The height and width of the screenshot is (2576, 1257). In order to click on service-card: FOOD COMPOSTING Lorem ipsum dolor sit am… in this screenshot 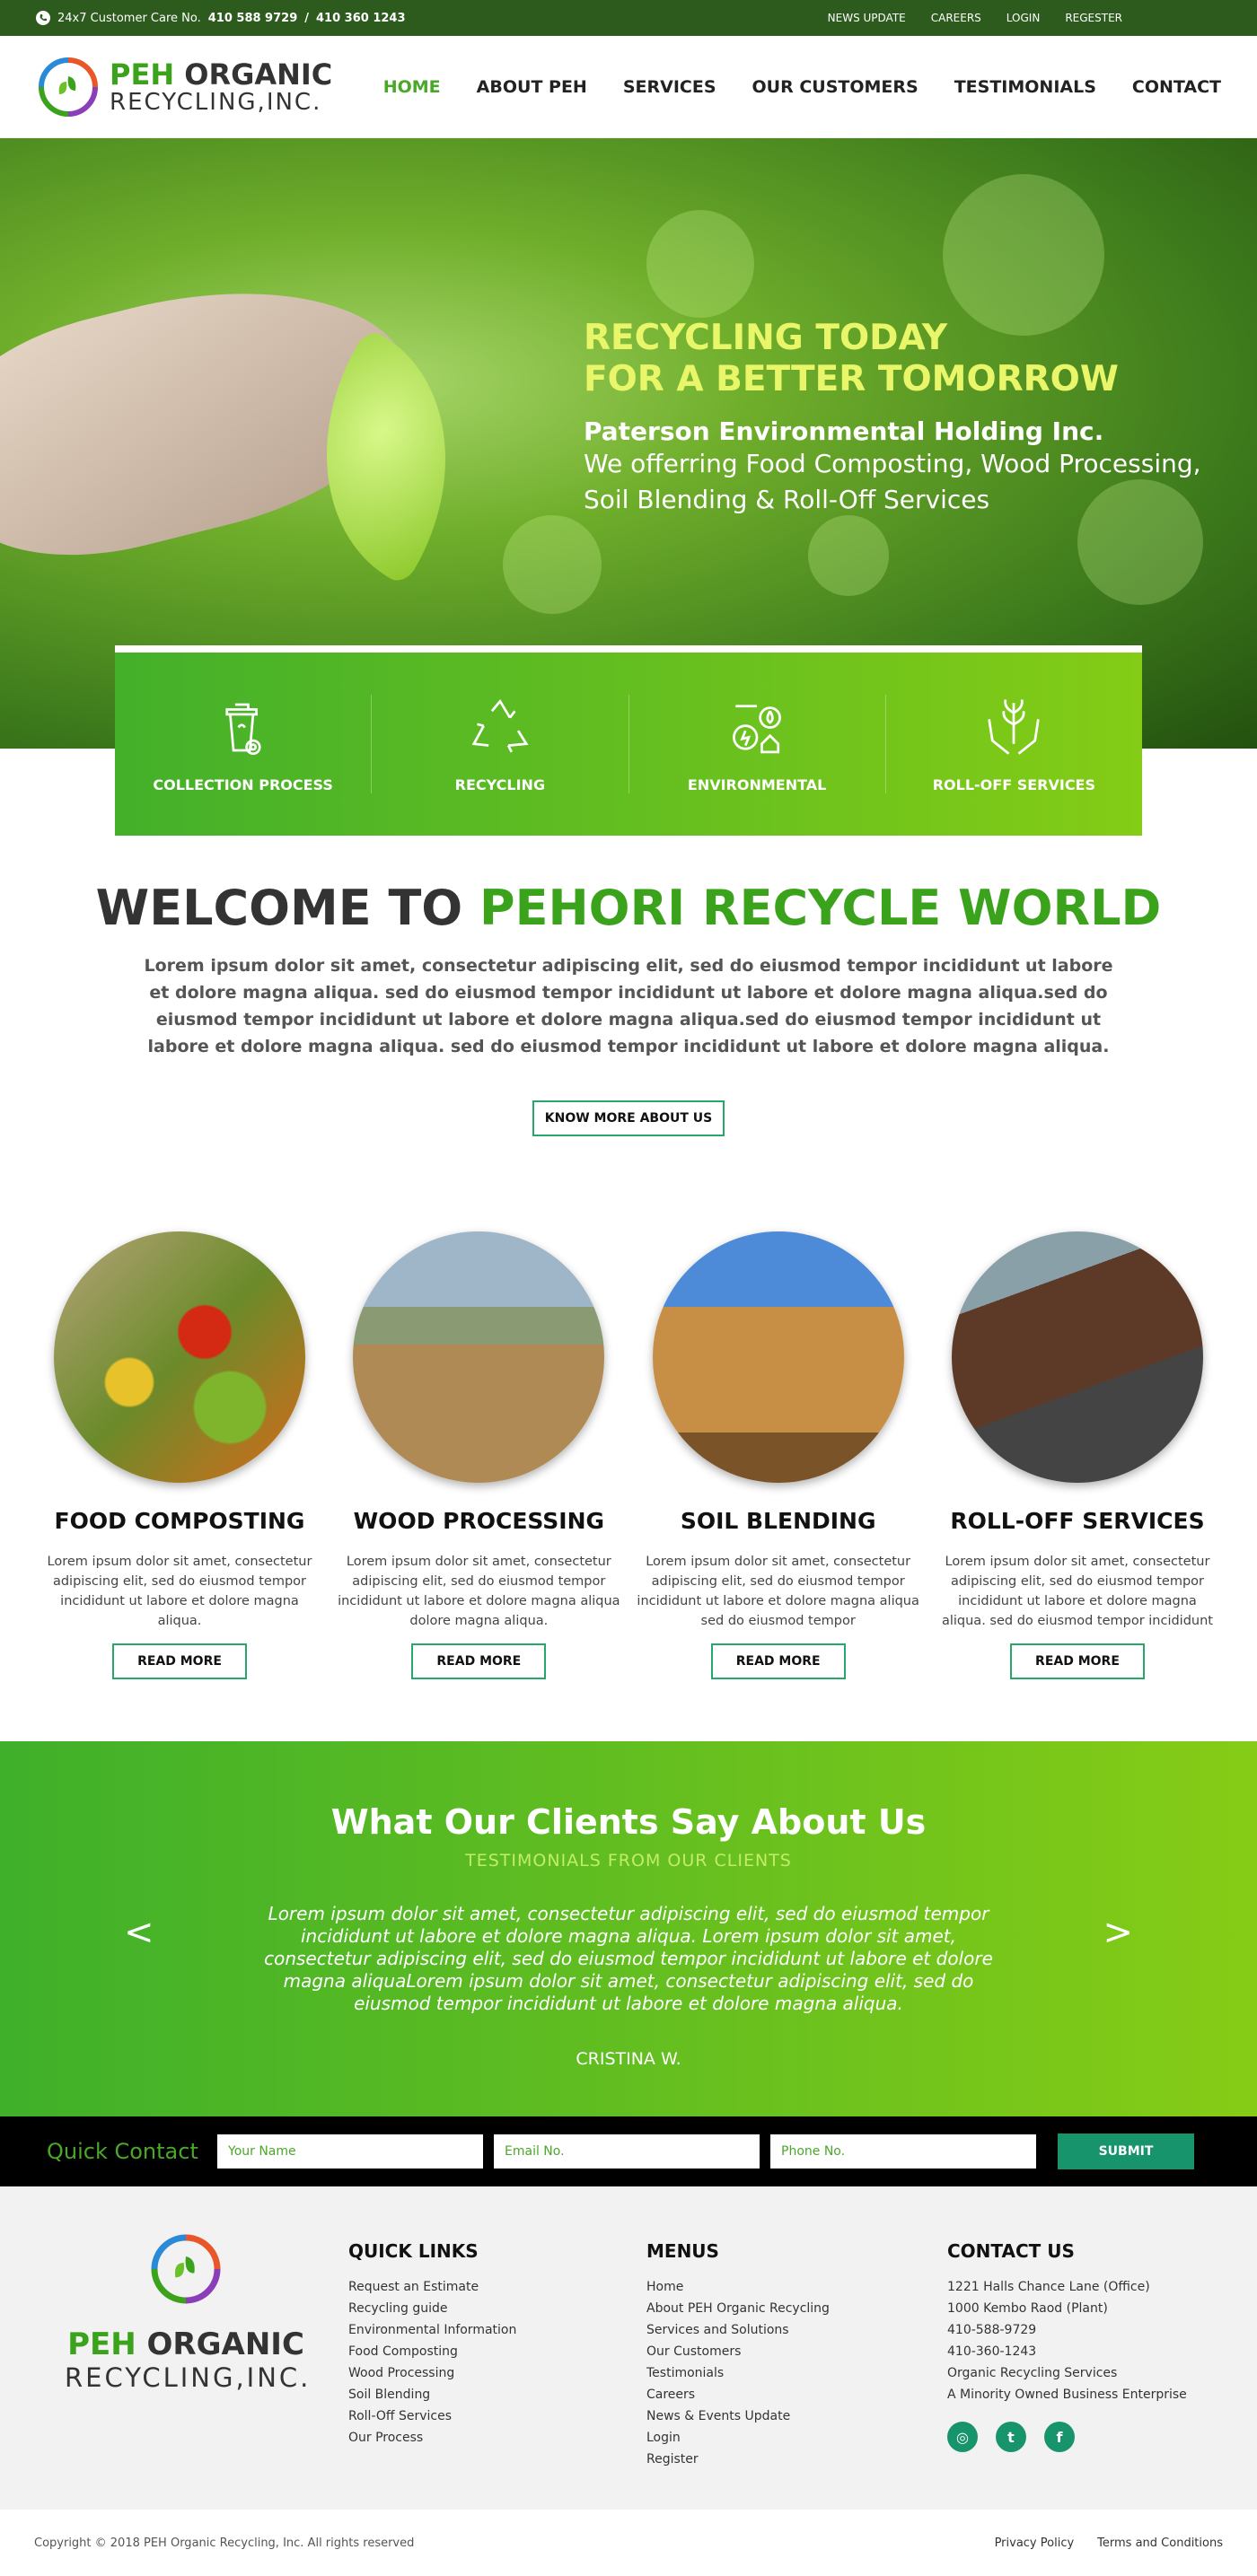, I will do `click(179, 1455)`.